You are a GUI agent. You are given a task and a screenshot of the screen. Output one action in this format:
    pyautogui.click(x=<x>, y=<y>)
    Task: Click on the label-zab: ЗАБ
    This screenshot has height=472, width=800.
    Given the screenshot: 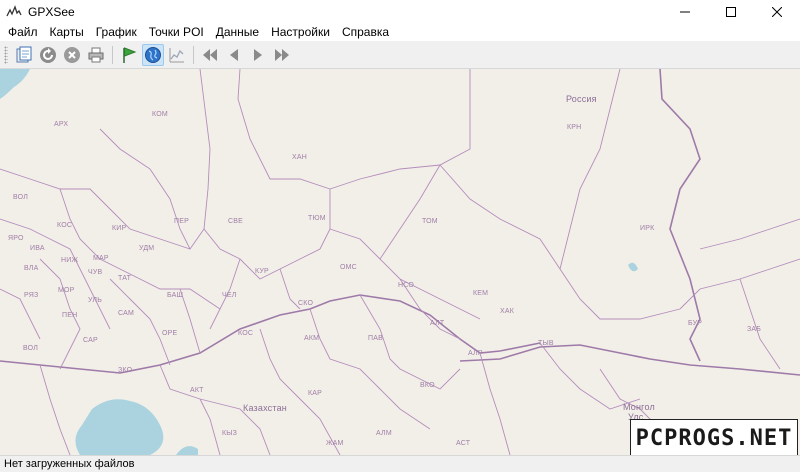 What is the action you would take?
    pyautogui.click(x=754, y=329)
    